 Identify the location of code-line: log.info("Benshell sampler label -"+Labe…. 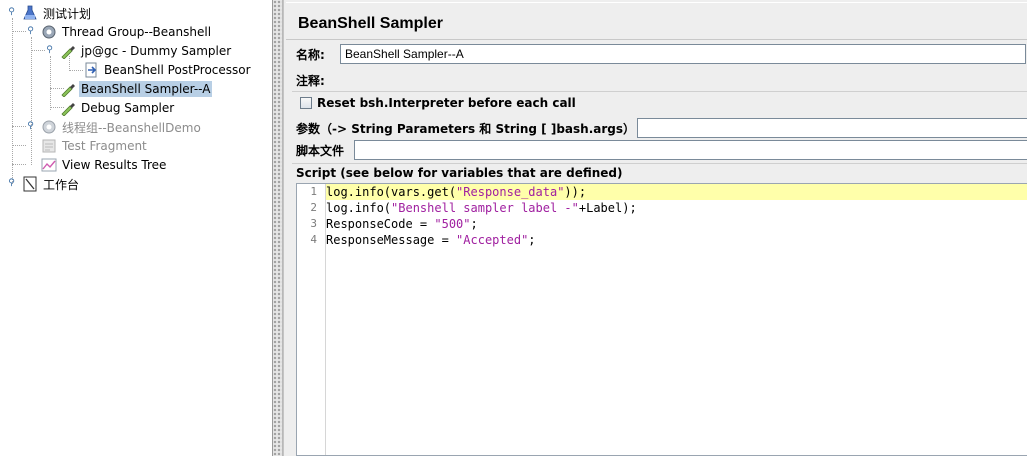
(481, 208).